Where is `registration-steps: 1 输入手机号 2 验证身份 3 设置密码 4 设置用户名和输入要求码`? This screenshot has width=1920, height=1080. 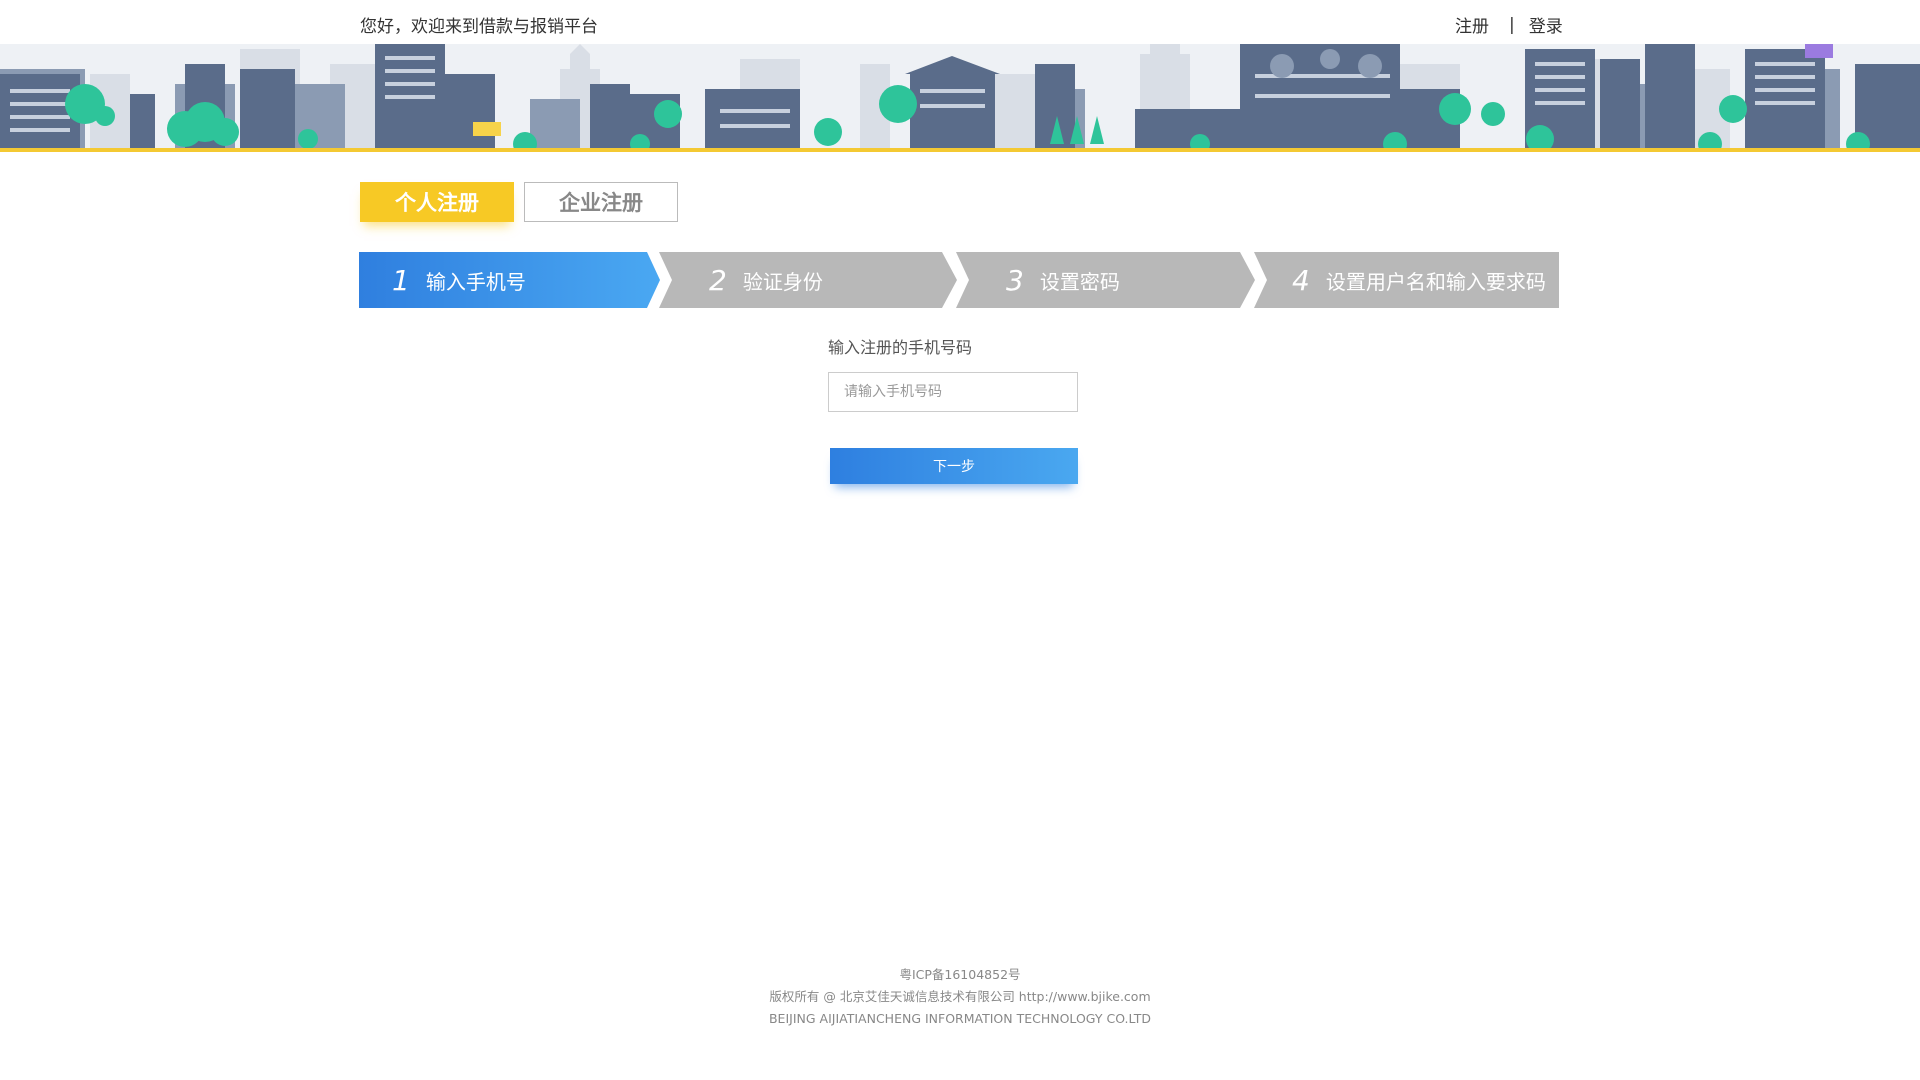 registration-steps: 1 输入手机号 2 验证身份 3 设置密码 4 设置用户名和输入要求码 is located at coordinates (959, 280).